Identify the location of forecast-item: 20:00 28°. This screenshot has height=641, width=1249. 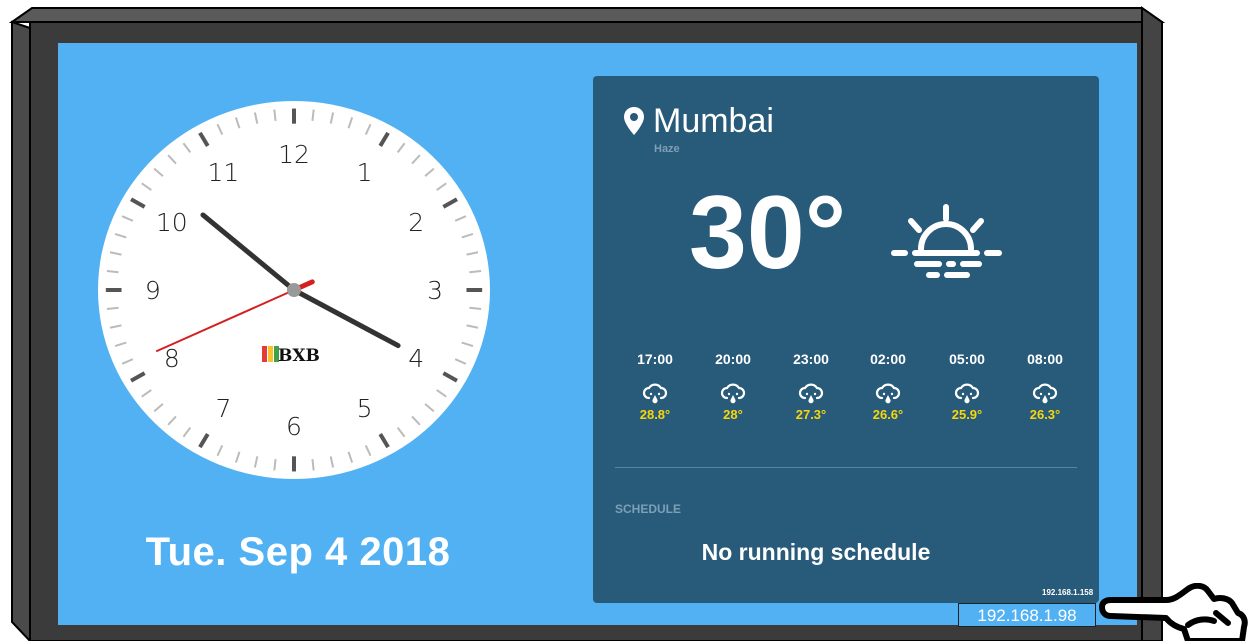
(733, 385).